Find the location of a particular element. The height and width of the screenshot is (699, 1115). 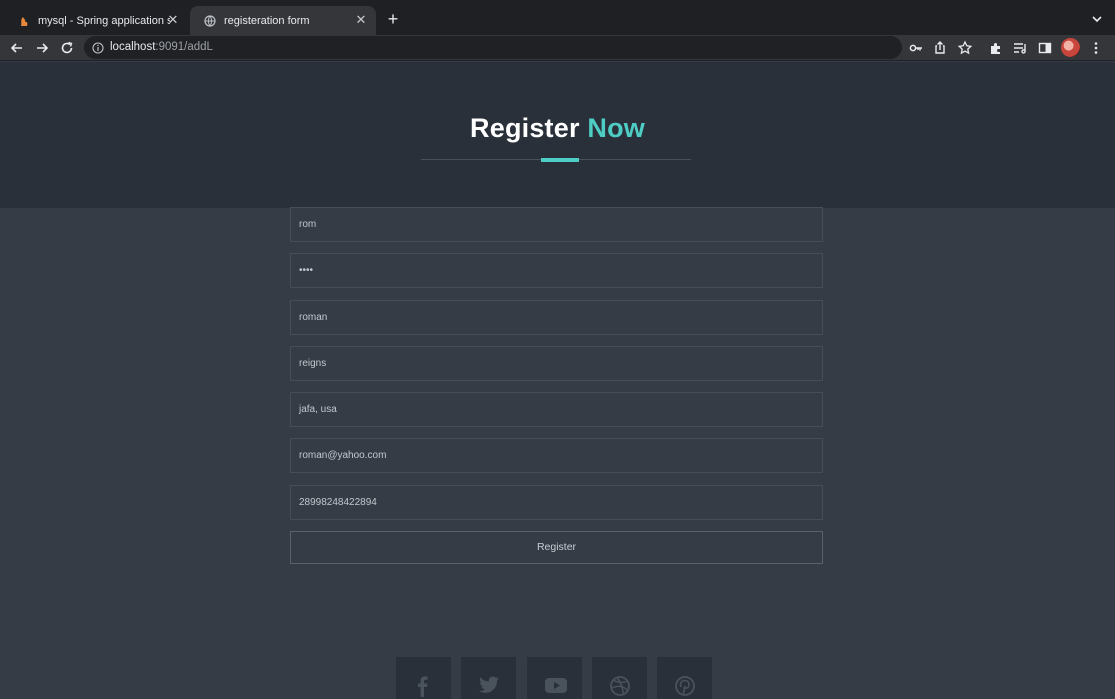

twitter-button is located at coordinates (488, 678).